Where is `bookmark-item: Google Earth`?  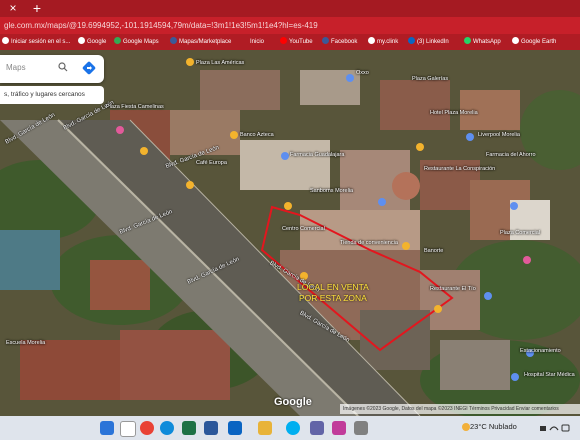
bookmark-item: Google Earth is located at coordinates (545, 42).